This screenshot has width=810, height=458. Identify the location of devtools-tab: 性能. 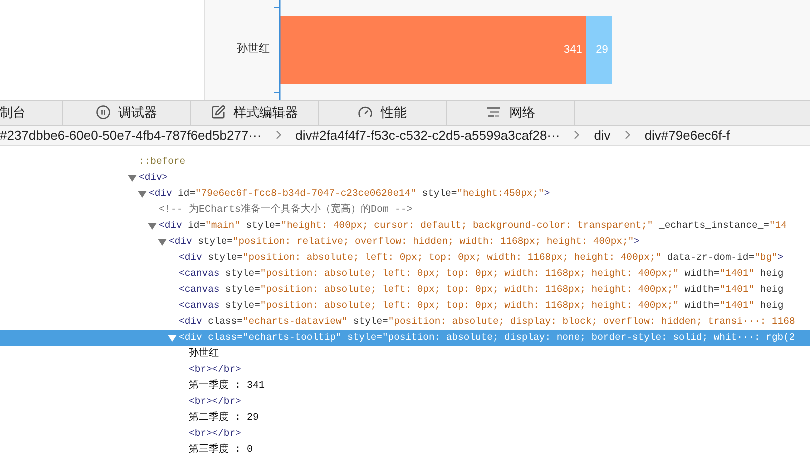
(383, 112).